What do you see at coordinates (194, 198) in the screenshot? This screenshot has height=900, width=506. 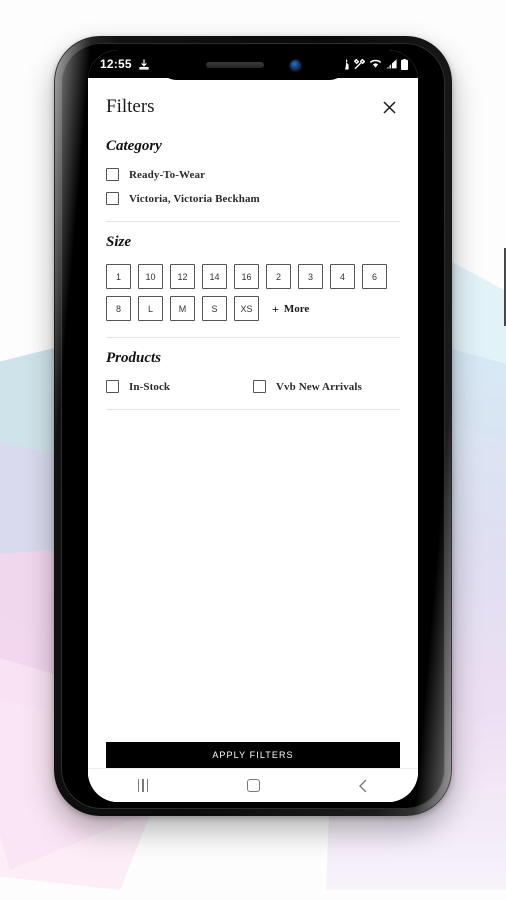 I see `checkbox-label: Victoria, Victoria Beckham` at bounding box center [194, 198].